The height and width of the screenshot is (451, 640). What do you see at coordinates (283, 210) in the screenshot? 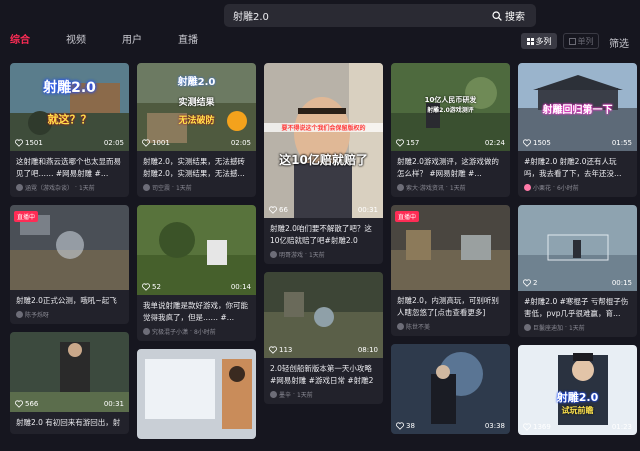
I see `like-count-value: 66` at bounding box center [283, 210].